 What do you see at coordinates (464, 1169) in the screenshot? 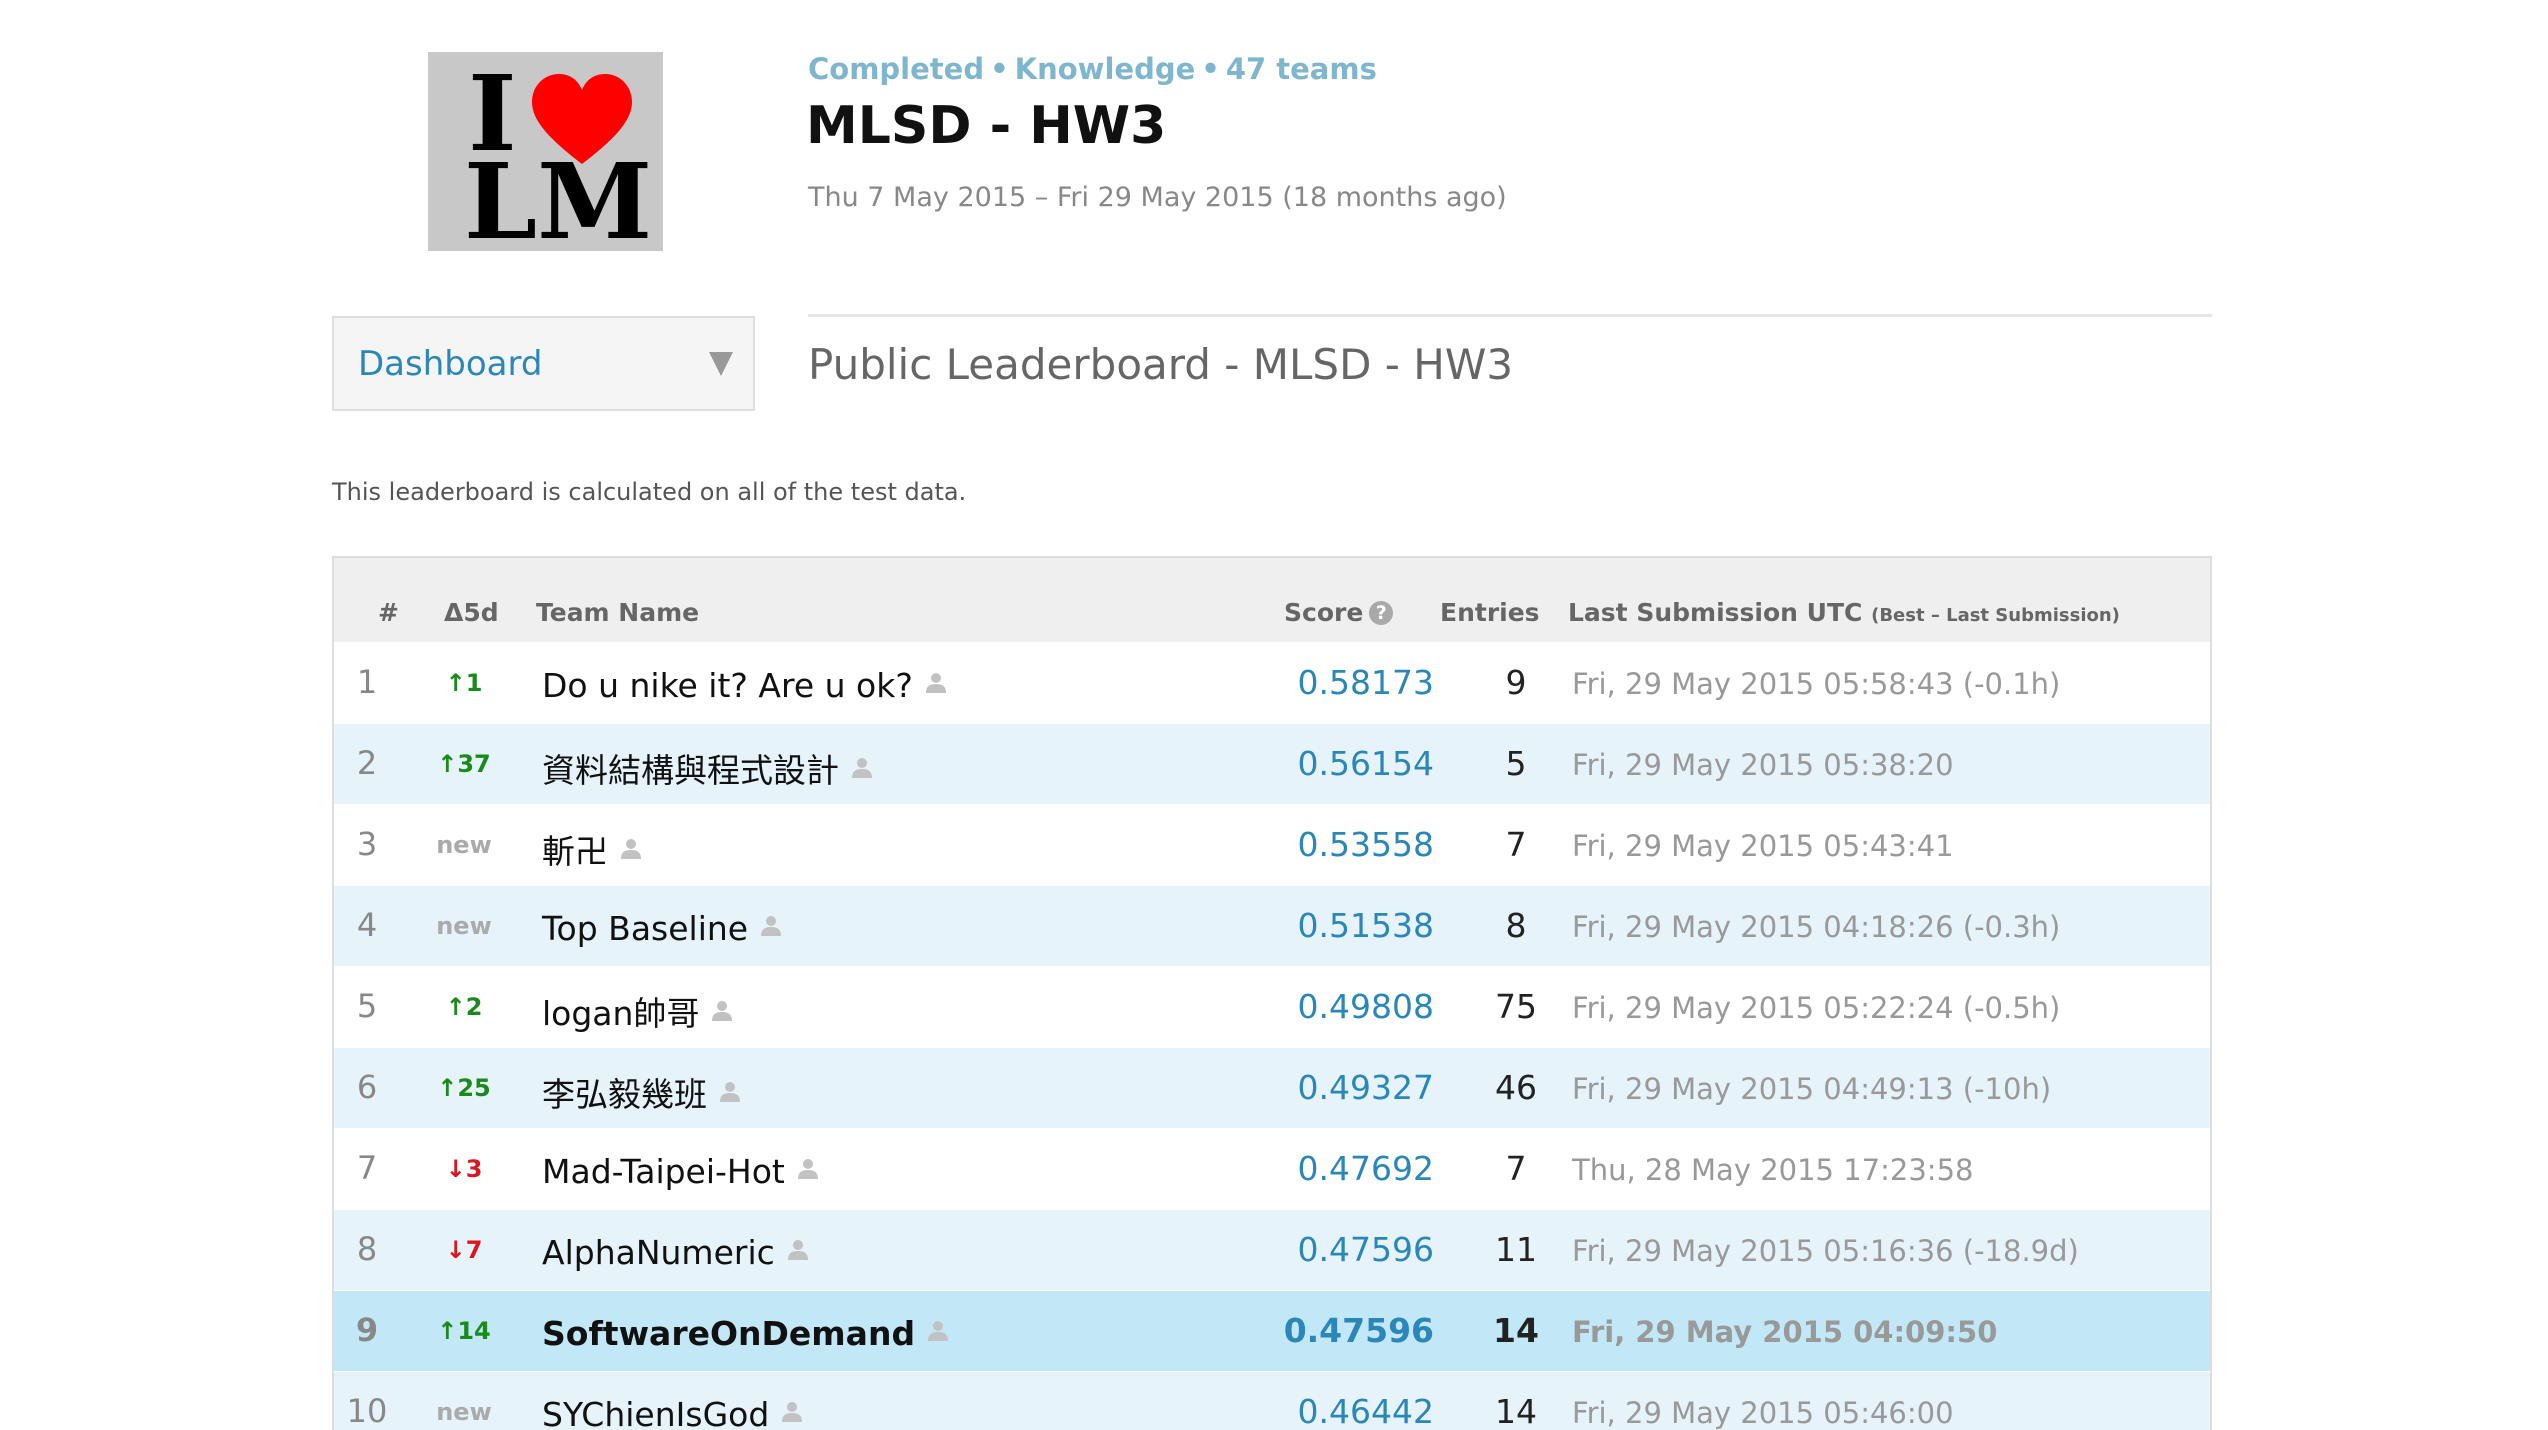
I see `delta-cell: ↓3` at bounding box center [464, 1169].